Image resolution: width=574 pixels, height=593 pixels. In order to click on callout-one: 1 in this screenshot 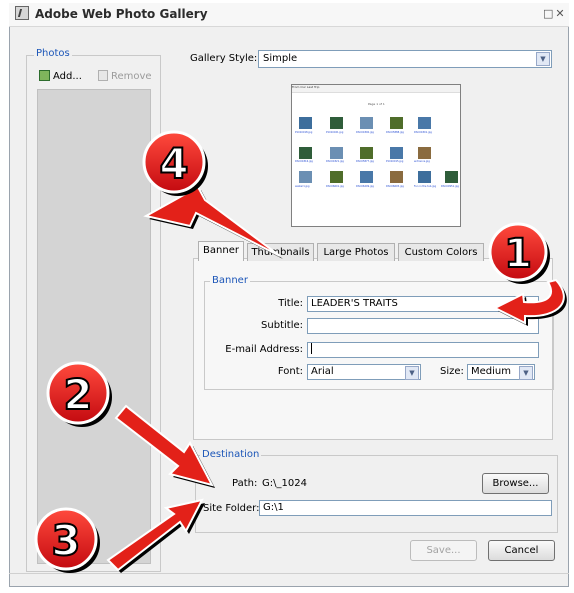, I will do `click(519, 253)`.